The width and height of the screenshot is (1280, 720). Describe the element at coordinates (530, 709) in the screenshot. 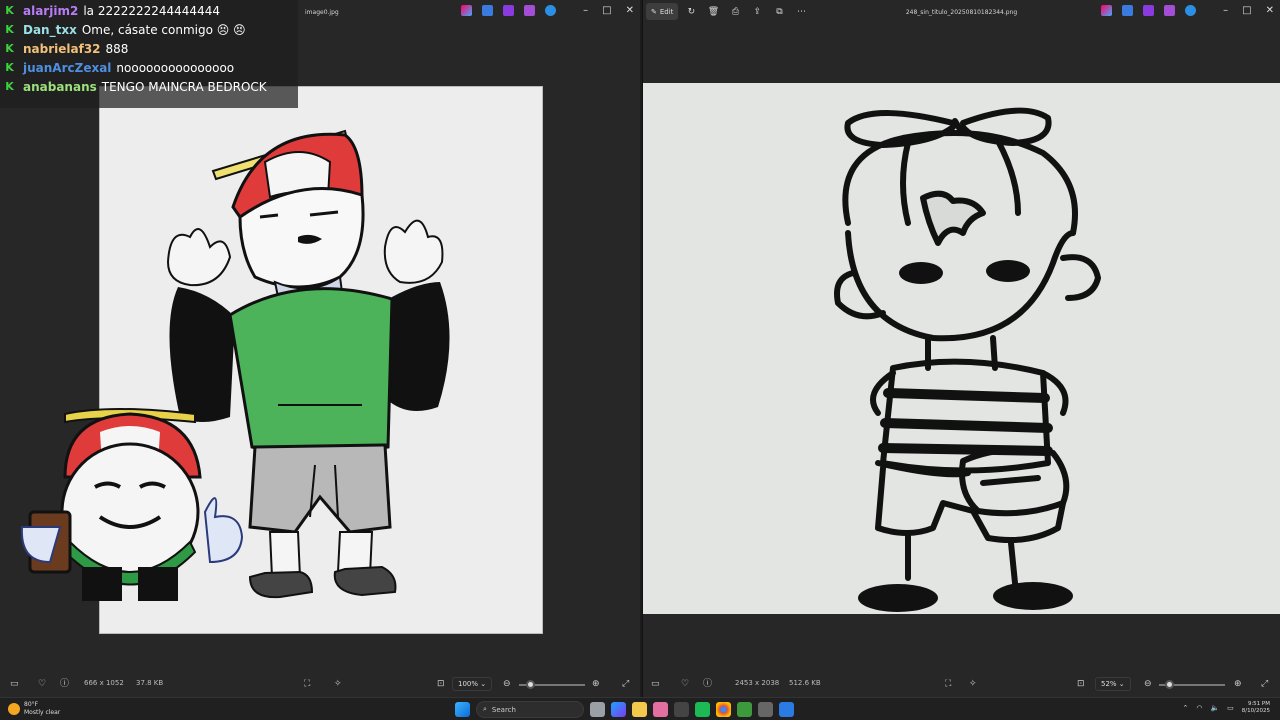

I see `taskbar-search: ⌕ Search` at that location.